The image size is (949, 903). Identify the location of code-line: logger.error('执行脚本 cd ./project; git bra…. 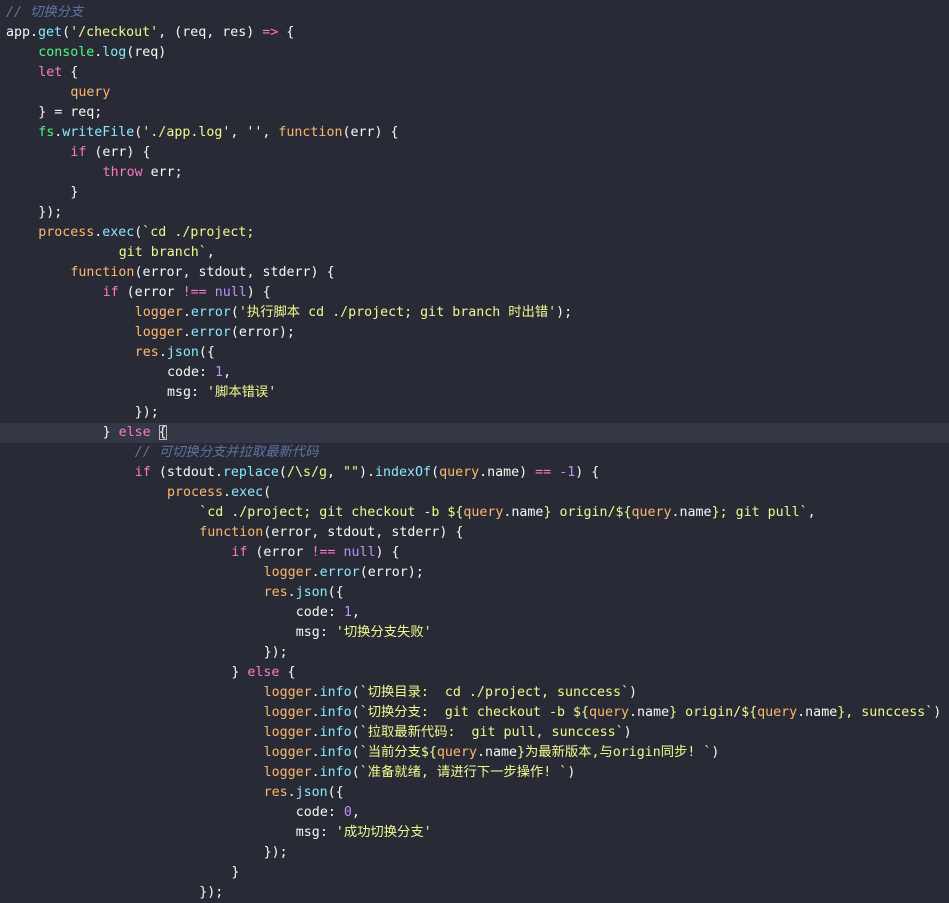
(474, 313).